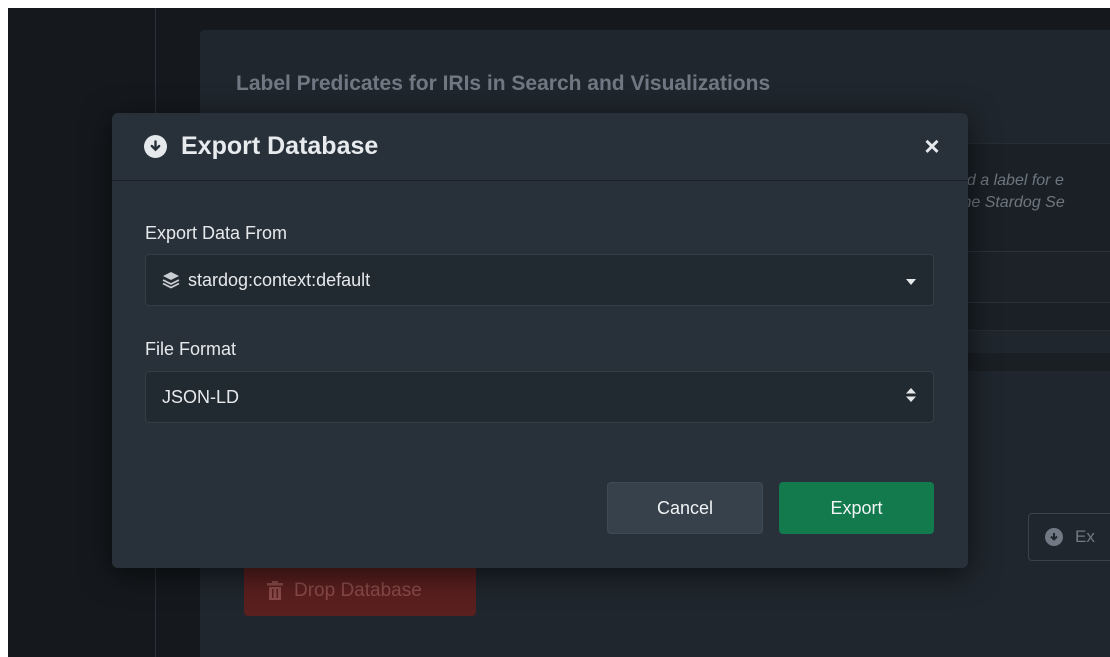  I want to click on close-icon: ×, so click(932, 146).